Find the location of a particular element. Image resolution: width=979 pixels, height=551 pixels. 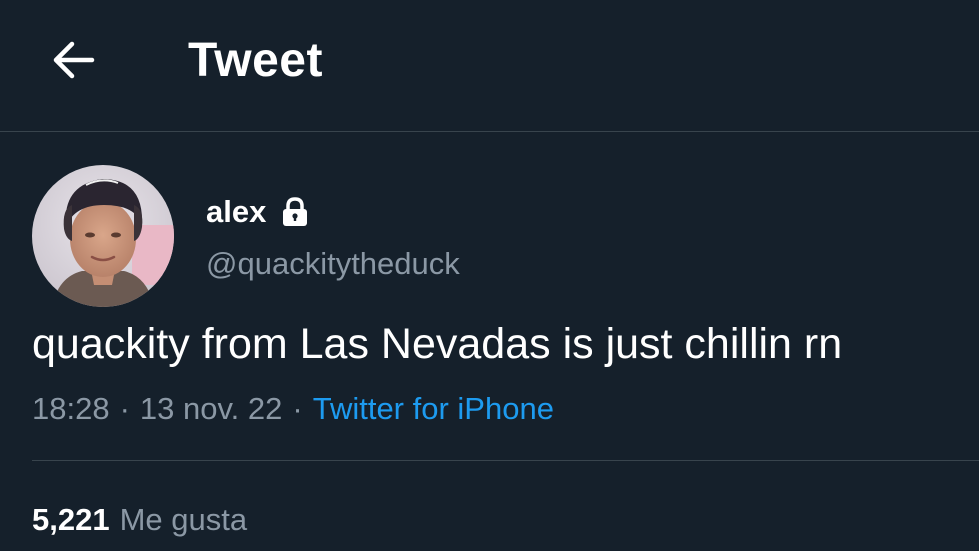

back-button is located at coordinates (73, 60).